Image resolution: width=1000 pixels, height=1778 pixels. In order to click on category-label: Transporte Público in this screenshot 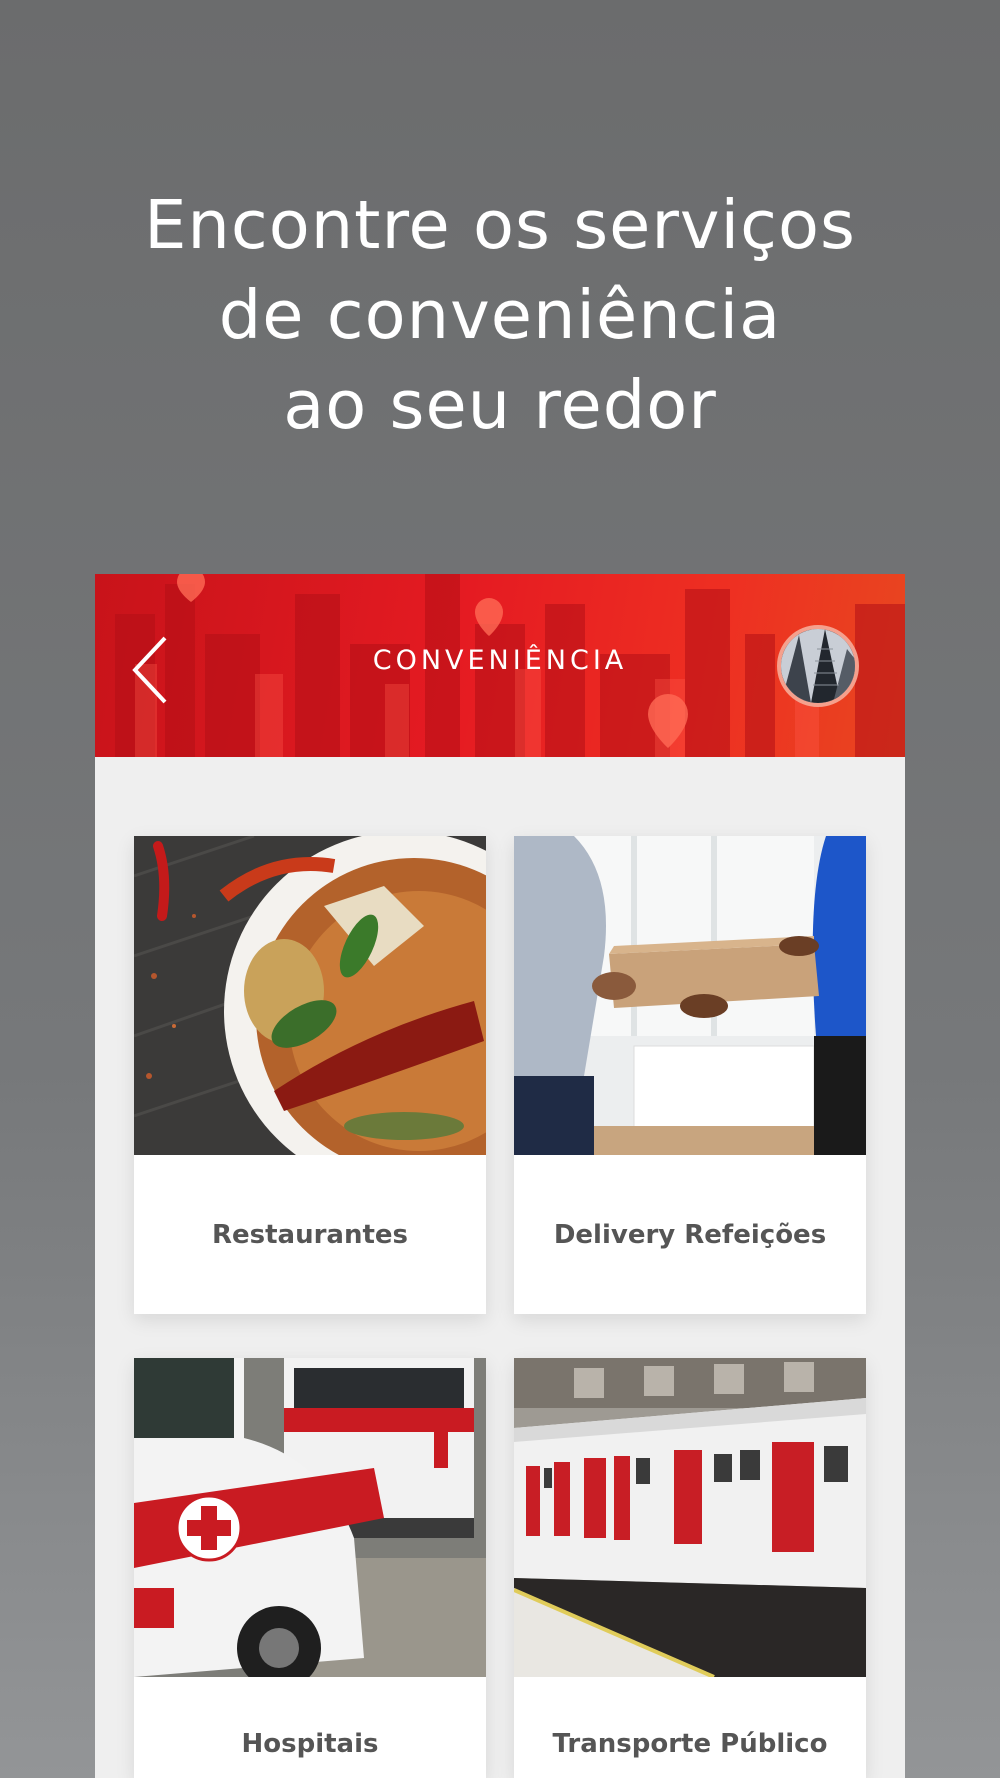, I will do `click(690, 1744)`.